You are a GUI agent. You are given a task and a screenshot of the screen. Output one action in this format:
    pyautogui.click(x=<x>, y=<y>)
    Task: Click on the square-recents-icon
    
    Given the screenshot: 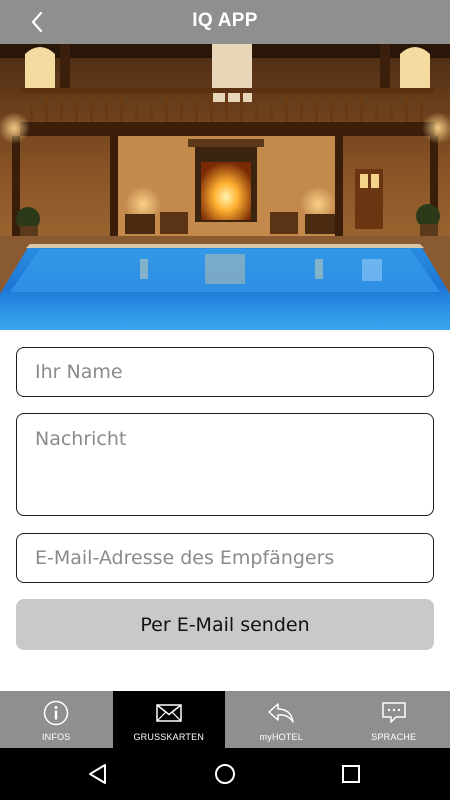 What is the action you would take?
    pyautogui.click(x=351, y=774)
    